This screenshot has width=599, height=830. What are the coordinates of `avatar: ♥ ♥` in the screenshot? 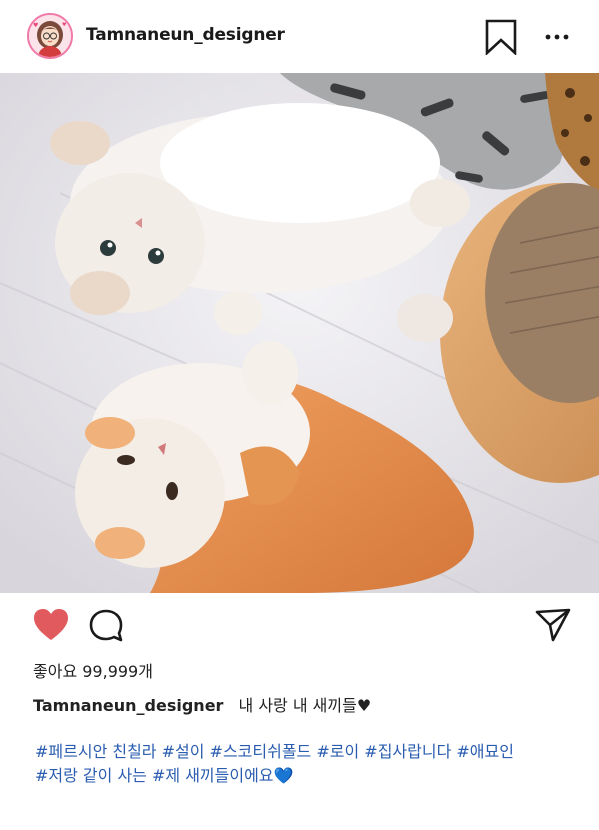 It's located at (50, 36).